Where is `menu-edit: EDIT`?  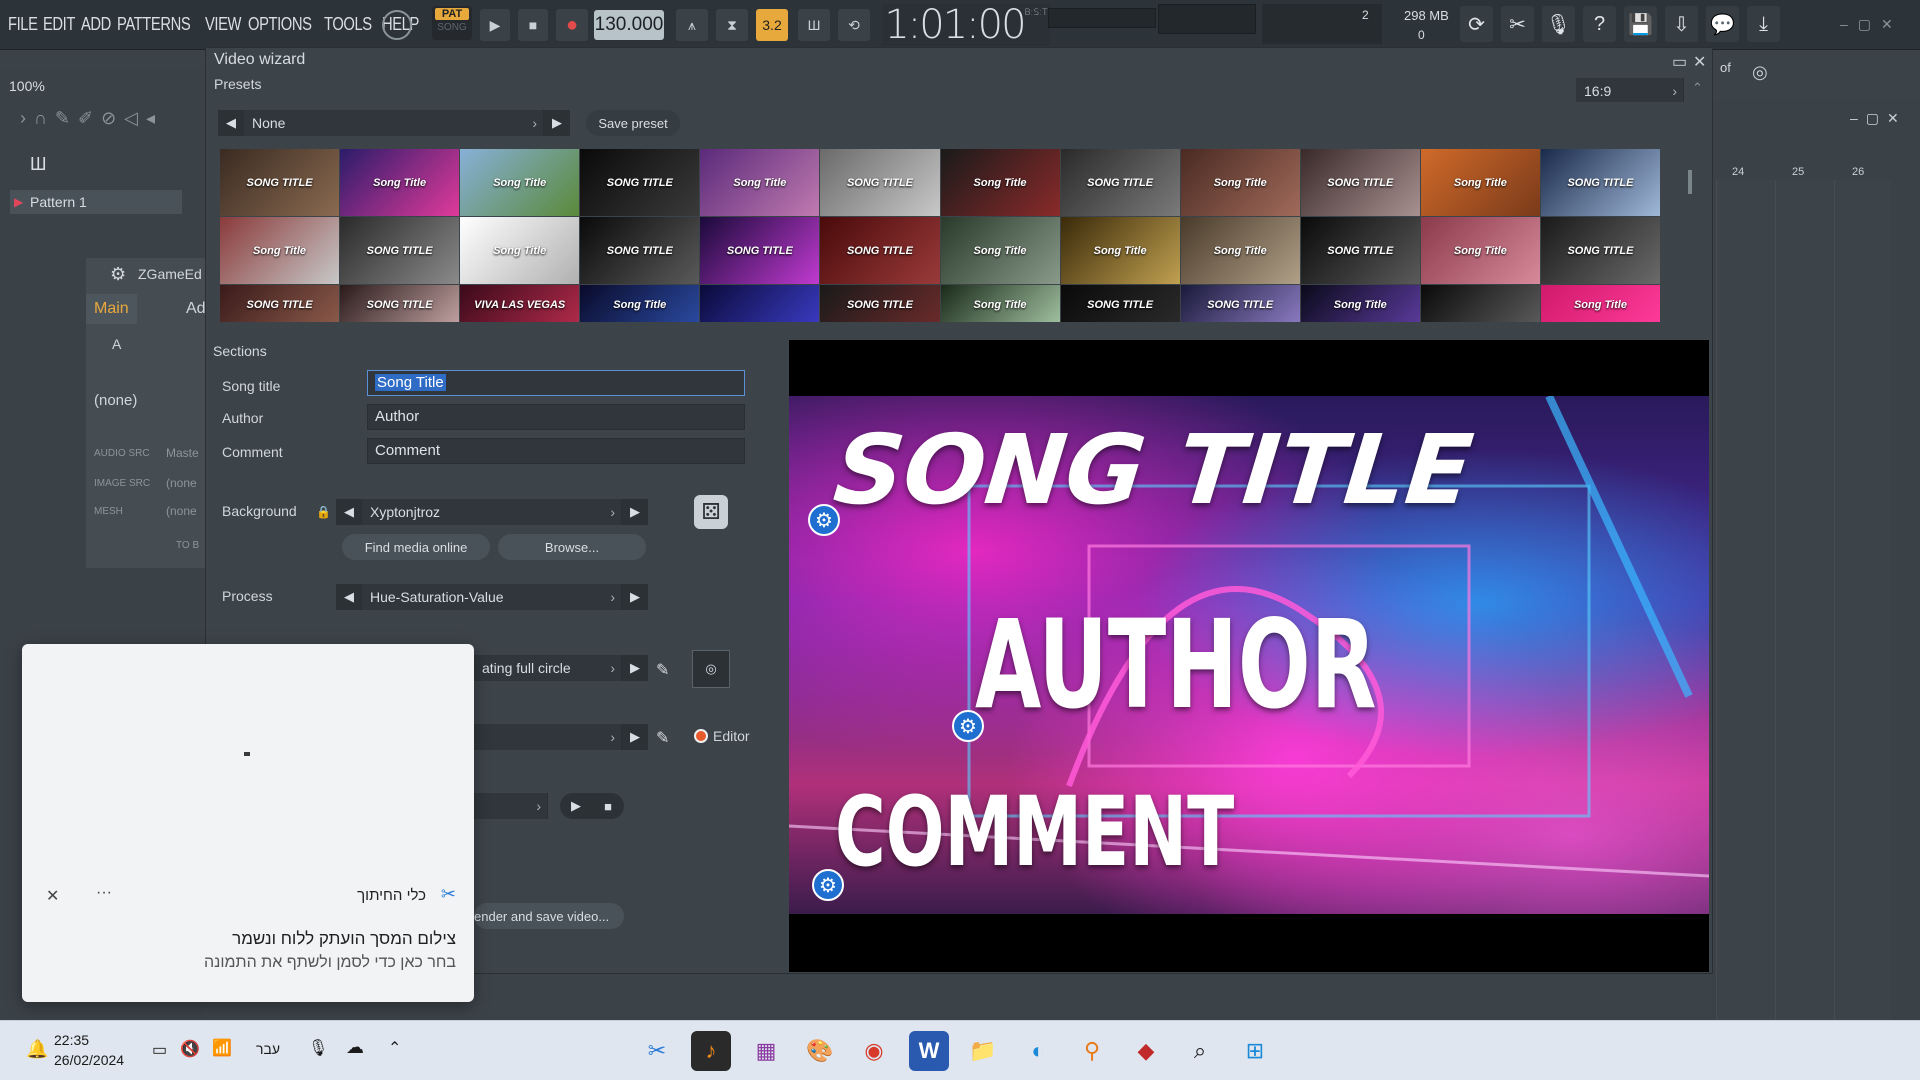
menu-edit: EDIT is located at coordinates (59, 24).